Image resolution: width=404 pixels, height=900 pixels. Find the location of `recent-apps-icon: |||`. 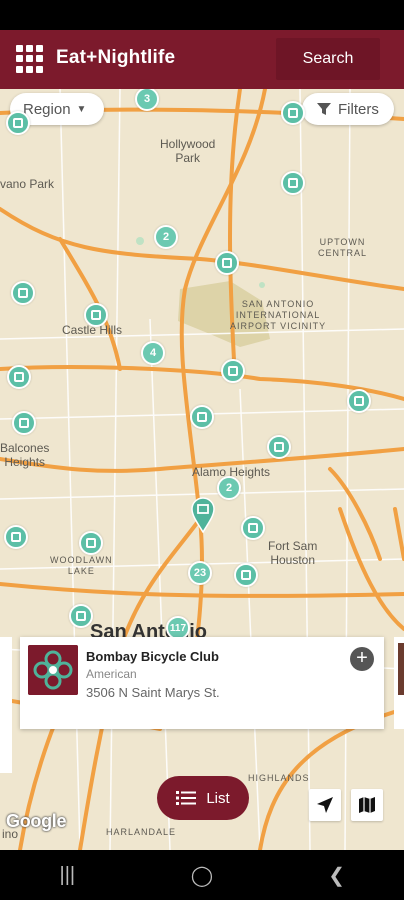

recent-apps-icon: ||| is located at coordinates (67, 875).